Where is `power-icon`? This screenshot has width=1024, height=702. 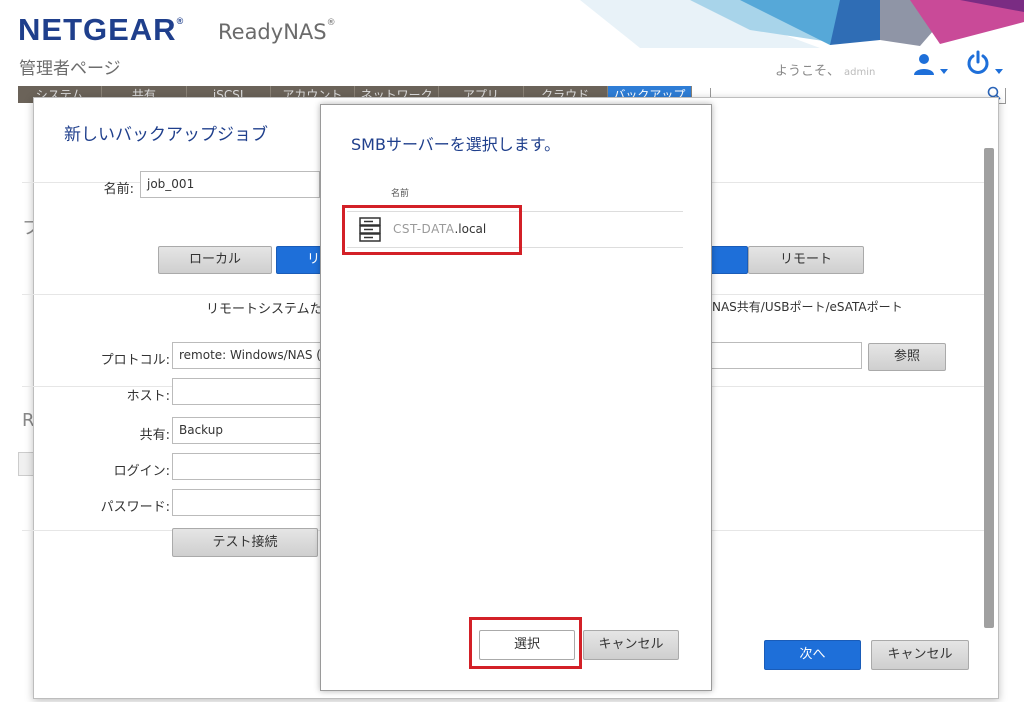 power-icon is located at coordinates (978, 62).